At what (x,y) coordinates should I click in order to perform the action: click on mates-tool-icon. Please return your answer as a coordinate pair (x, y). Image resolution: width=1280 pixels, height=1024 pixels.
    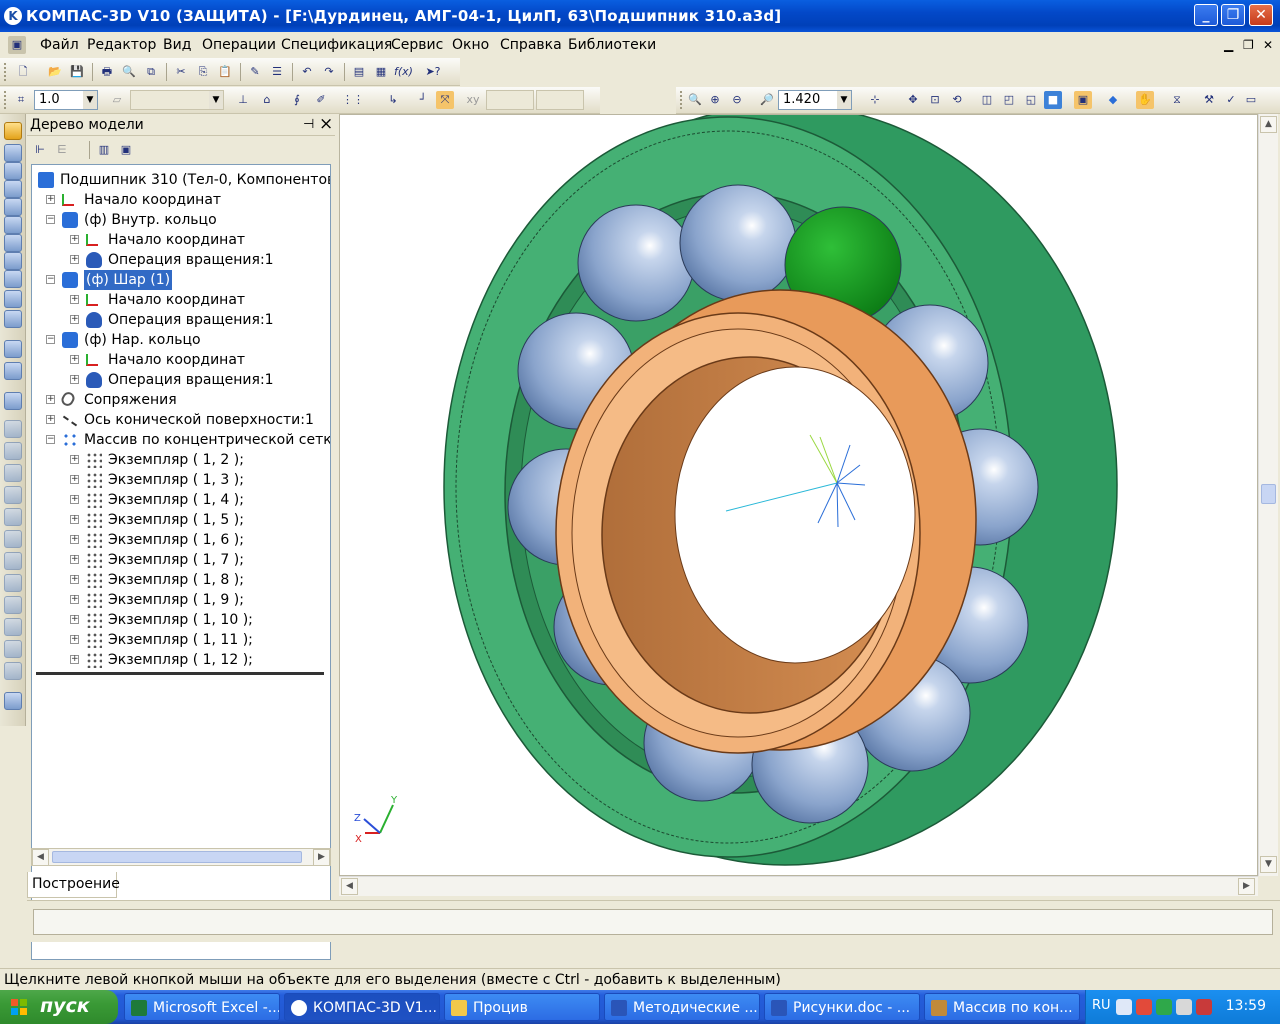
    Looking at the image, I should click on (13, 401).